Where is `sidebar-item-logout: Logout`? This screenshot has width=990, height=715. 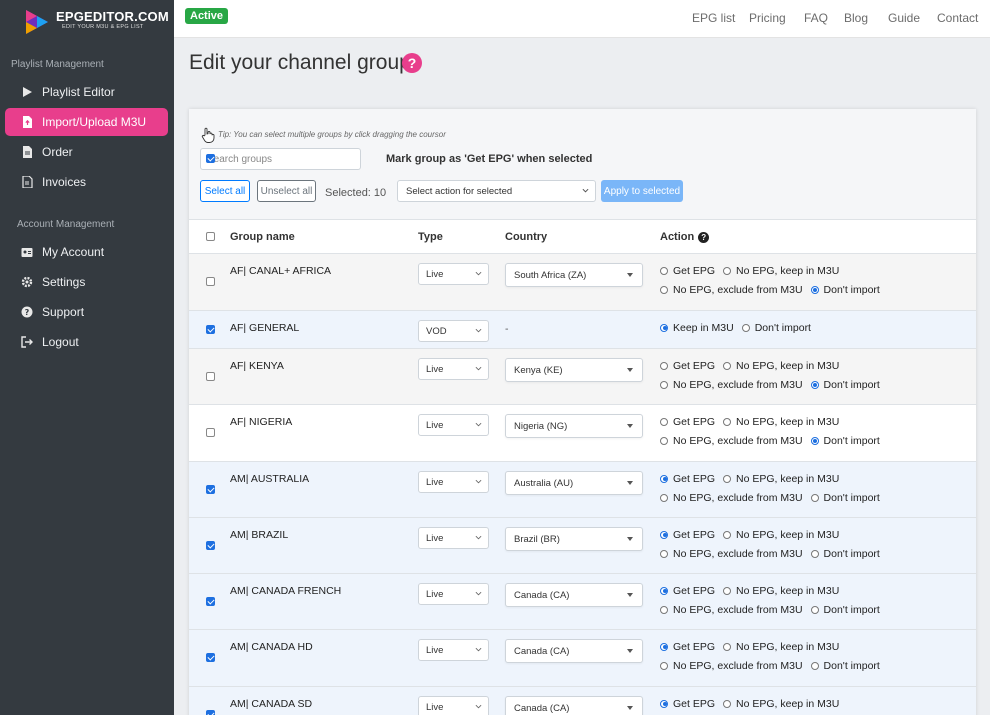
sidebar-item-logout: Logout is located at coordinates (86, 342).